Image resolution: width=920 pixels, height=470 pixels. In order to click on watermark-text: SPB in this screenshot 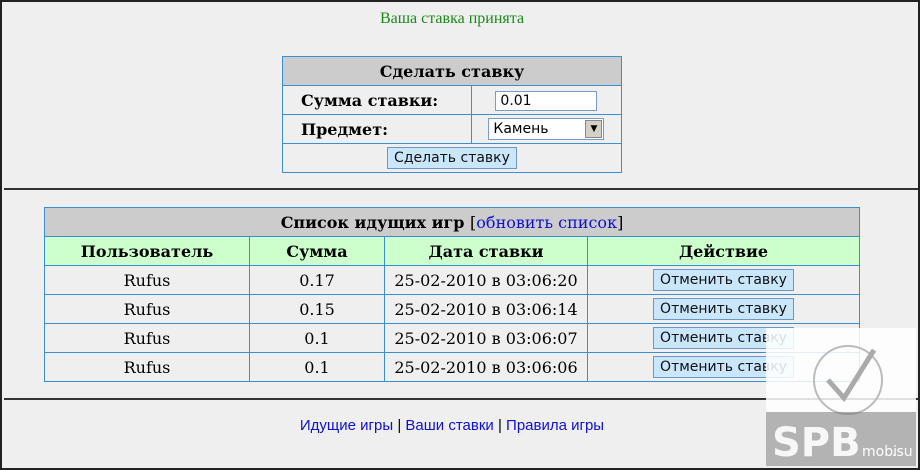, I will do `click(816, 443)`.